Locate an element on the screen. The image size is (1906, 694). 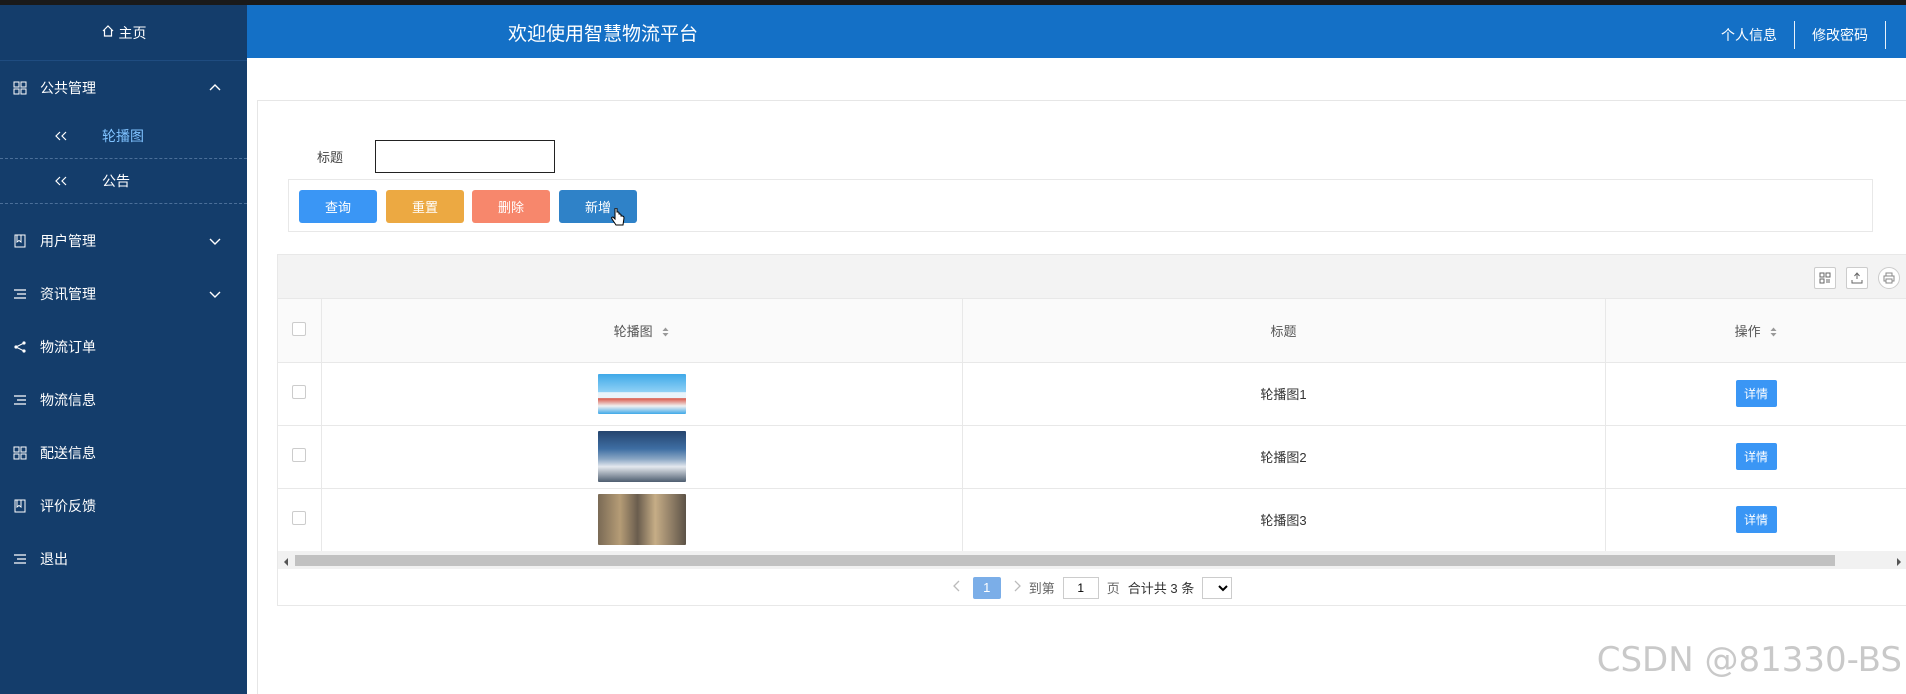
sidebar-item-label: 配送信息 is located at coordinates (68, 452).